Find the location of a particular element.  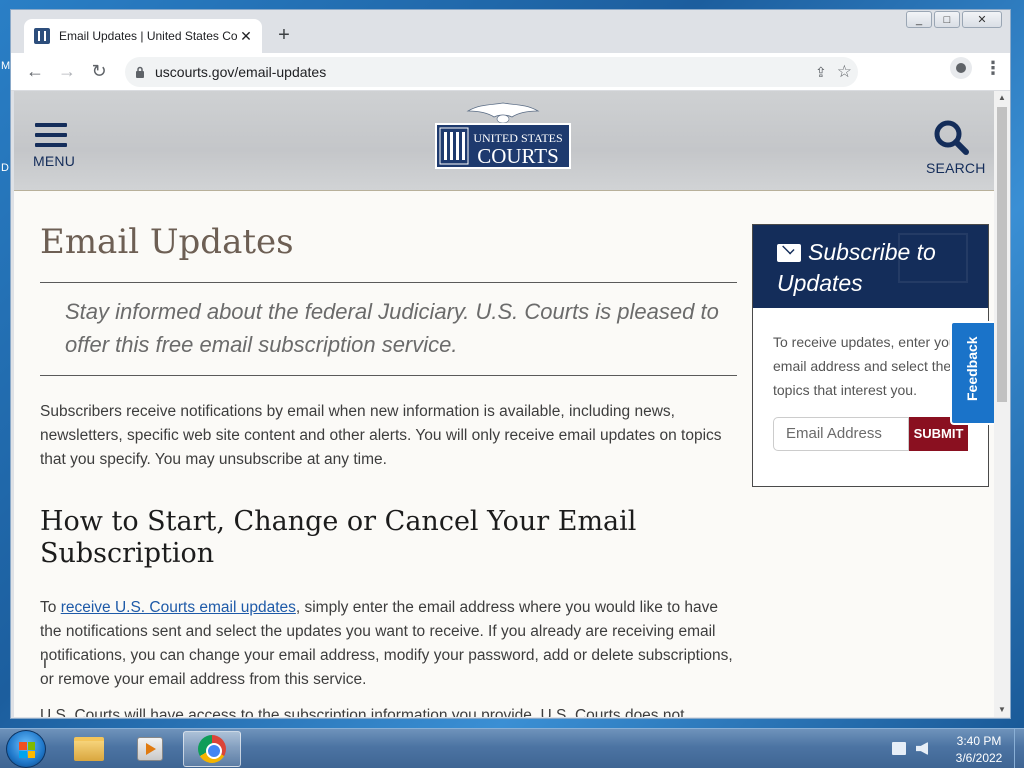

para-text-before: To is located at coordinates (50, 607).